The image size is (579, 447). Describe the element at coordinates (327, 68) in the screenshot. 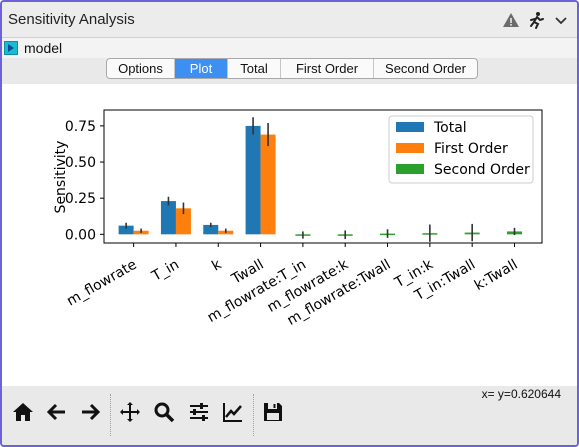

I see `tab-first-order: First Order` at that location.